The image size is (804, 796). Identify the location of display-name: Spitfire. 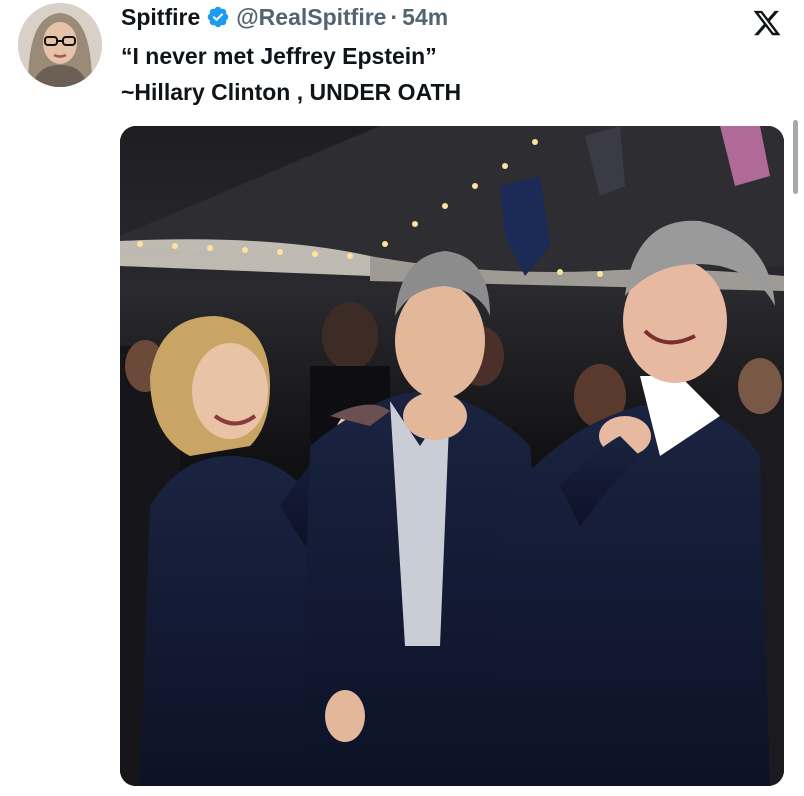
(160, 17).